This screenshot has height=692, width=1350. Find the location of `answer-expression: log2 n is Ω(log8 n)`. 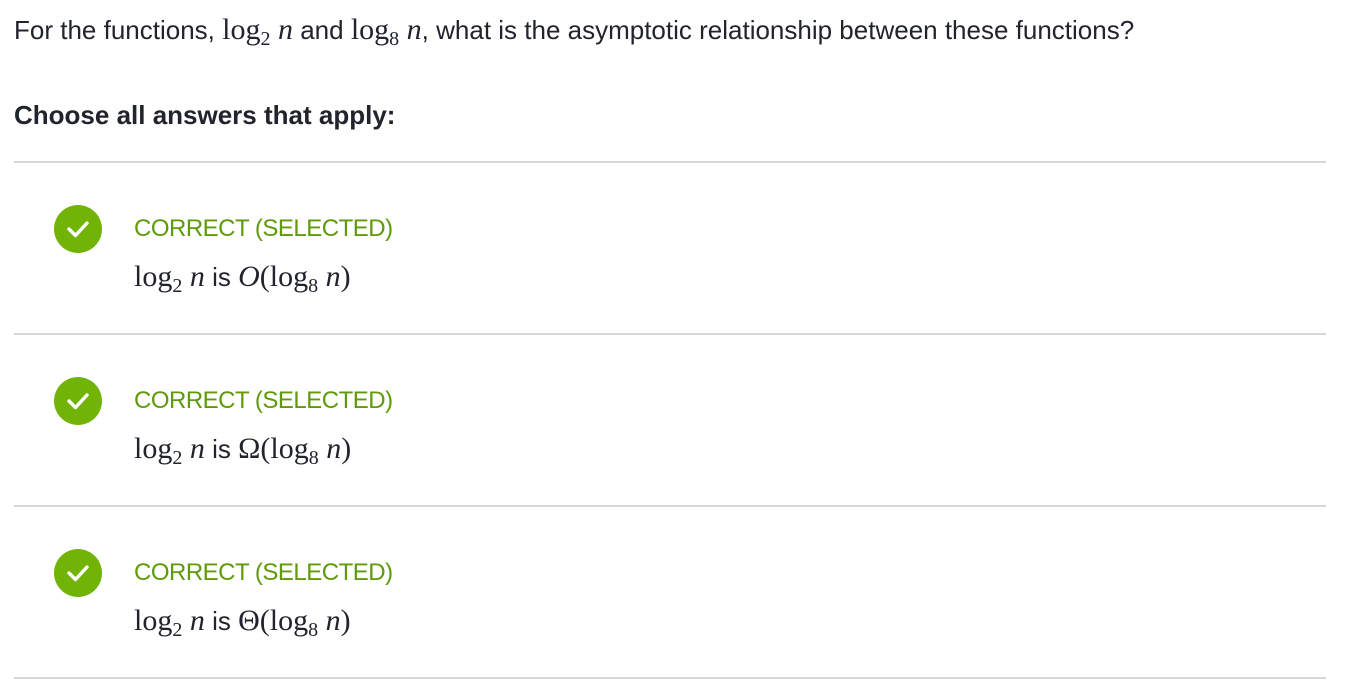

answer-expression: log2 n is Ω(log8 n) is located at coordinates (242, 449).